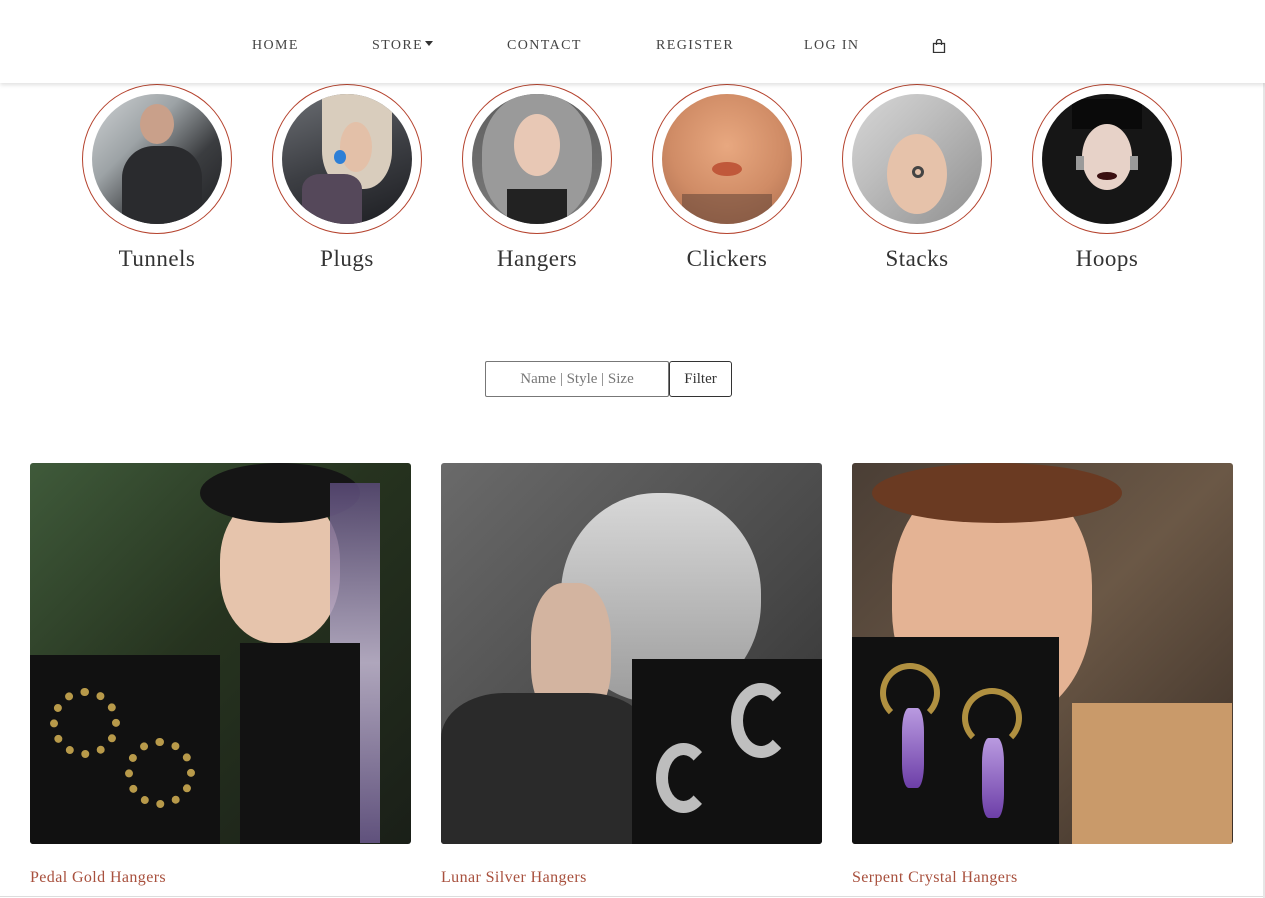 Image resolution: width=1265 pixels, height=898 pixels. I want to click on category-clickers: Clickers, so click(727, 178).